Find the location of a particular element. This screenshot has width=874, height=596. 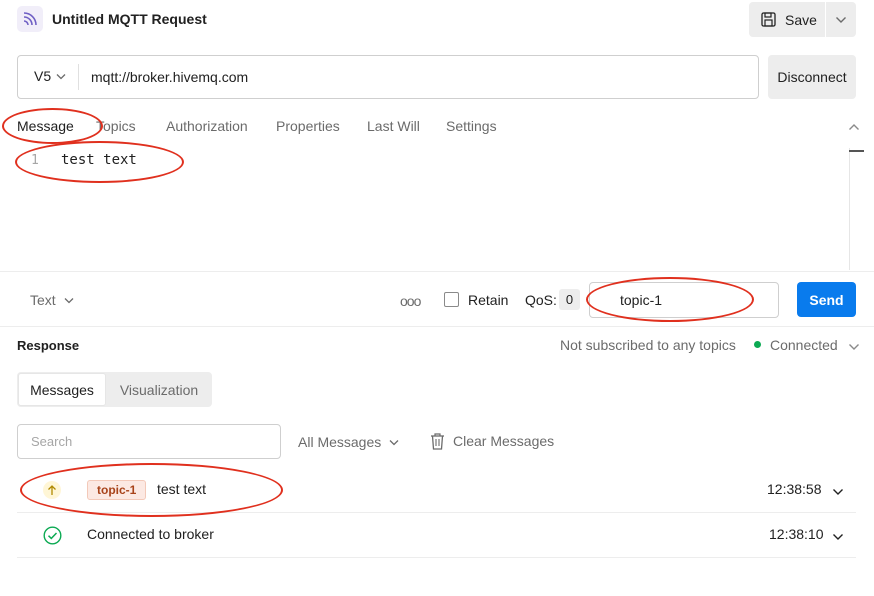

response-title: Response is located at coordinates (48, 345).